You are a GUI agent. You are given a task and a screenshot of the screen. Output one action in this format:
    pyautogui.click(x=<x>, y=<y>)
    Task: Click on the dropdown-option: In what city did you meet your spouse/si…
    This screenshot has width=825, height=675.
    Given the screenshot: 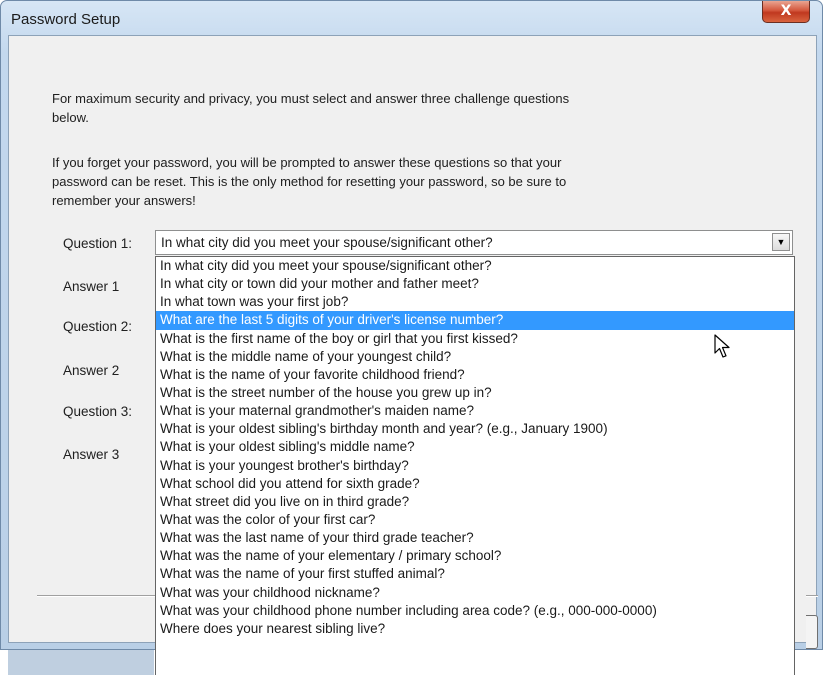 What is the action you would take?
    pyautogui.click(x=475, y=266)
    